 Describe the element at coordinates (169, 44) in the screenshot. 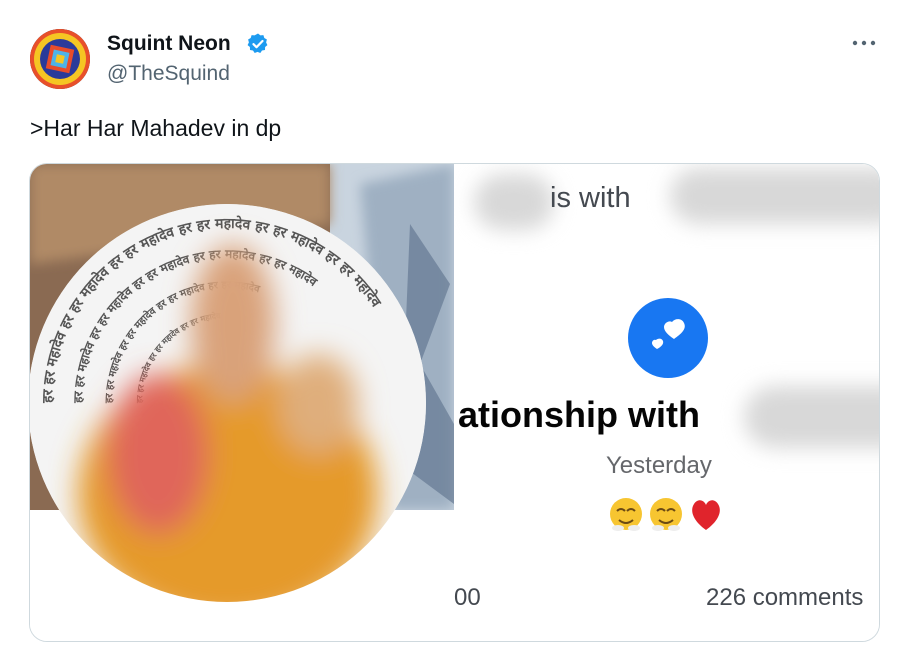

I see `display-name: Squint Neon` at that location.